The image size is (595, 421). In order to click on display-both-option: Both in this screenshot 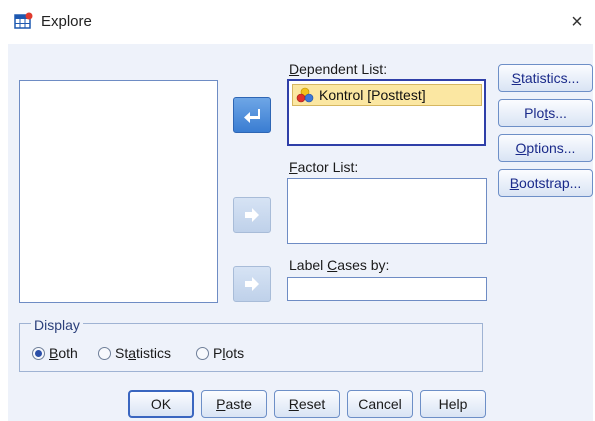, I will do `click(55, 353)`.